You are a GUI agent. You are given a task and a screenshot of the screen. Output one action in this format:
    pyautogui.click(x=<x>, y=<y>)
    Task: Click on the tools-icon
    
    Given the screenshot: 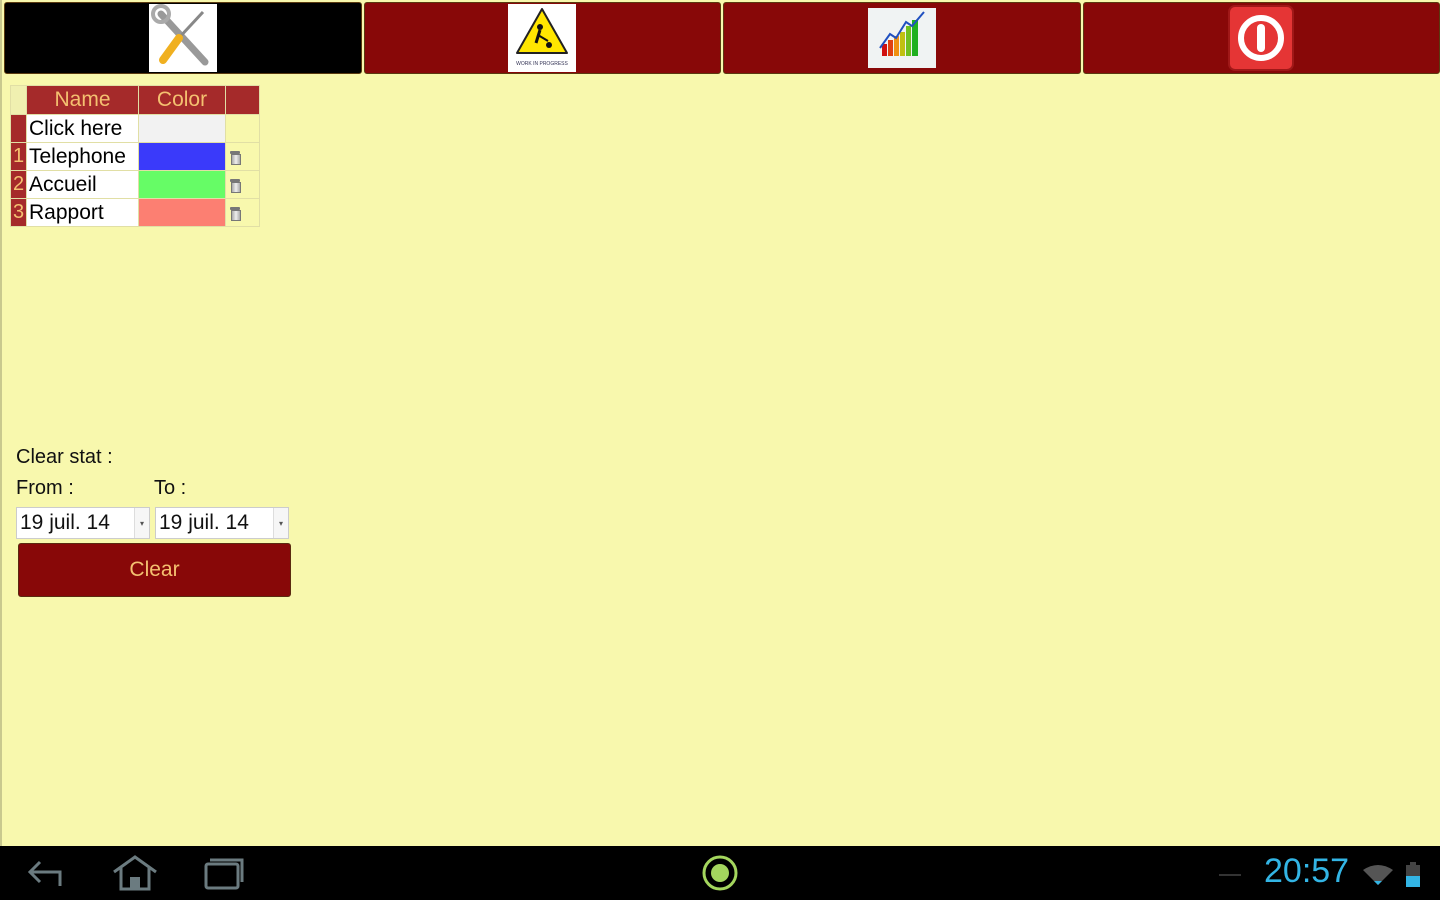 What is the action you would take?
    pyautogui.click(x=182, y=38)
    